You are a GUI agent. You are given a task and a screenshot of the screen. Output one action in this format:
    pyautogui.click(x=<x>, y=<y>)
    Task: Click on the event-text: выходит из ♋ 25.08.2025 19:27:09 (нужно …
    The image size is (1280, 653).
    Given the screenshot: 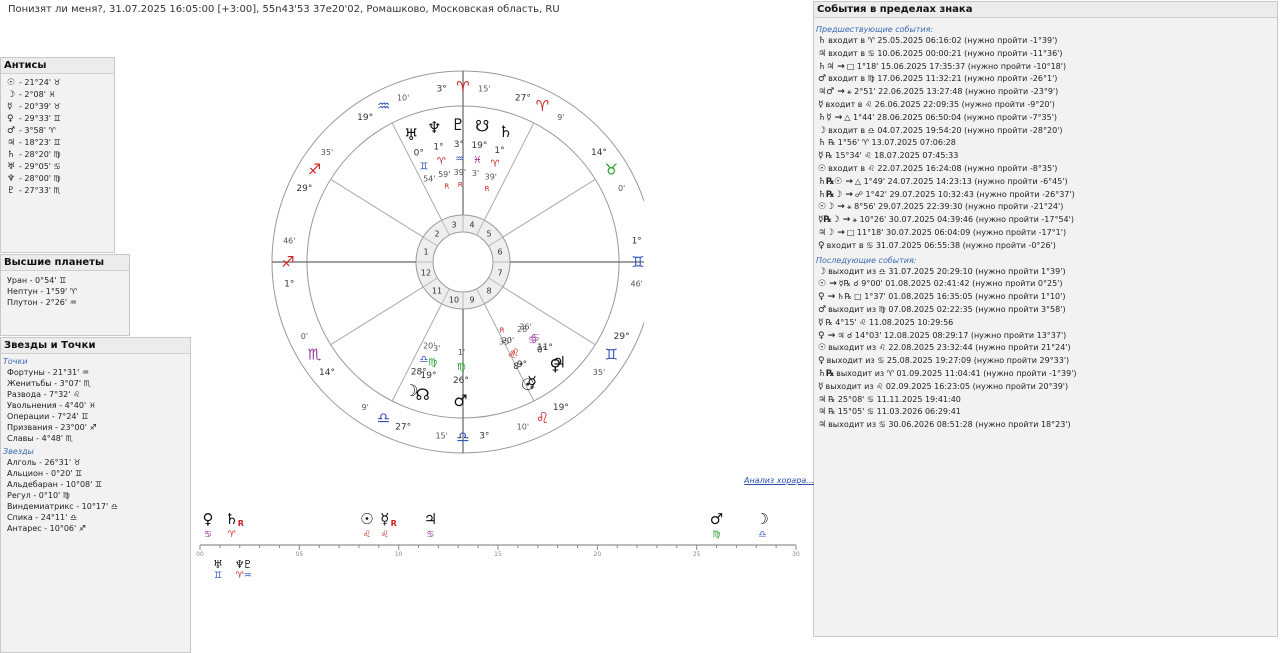 What is the action you would take?
    pyautogui.click(x=948, y=361)
    